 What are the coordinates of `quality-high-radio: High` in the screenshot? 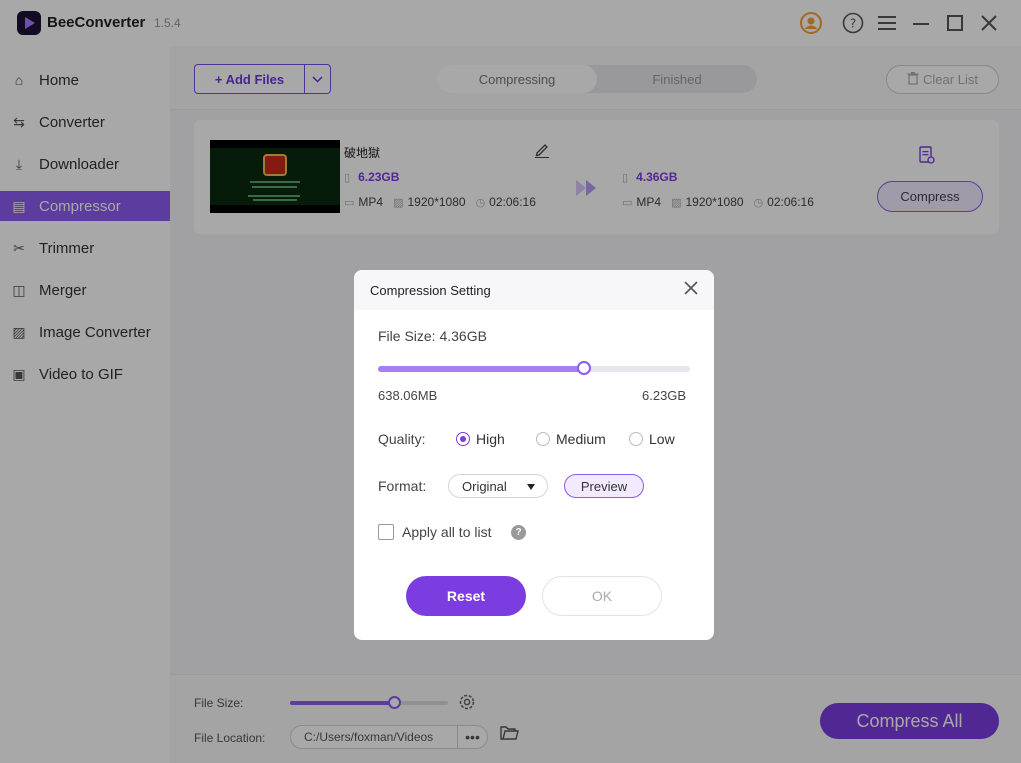 It's located at (480, 439).